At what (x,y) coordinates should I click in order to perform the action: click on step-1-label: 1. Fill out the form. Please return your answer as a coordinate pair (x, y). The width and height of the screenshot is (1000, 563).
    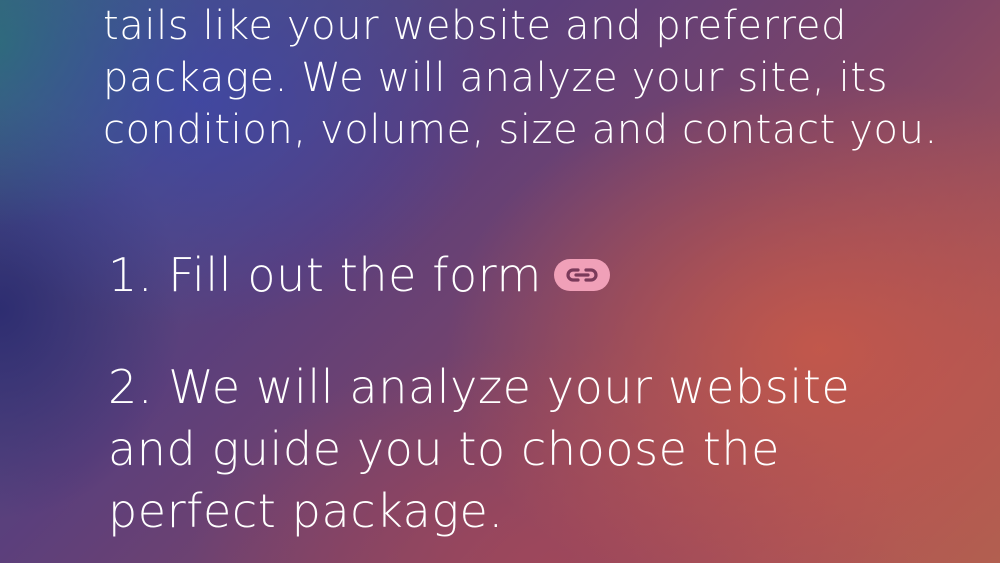
    Looking at the image, I should click on (325, 275).